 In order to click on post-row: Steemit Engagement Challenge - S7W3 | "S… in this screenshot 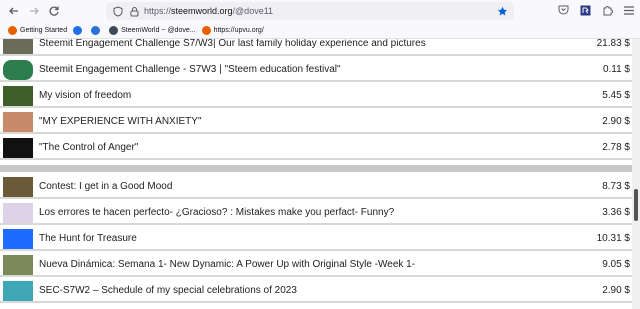, I will do `click(316, 70)`.